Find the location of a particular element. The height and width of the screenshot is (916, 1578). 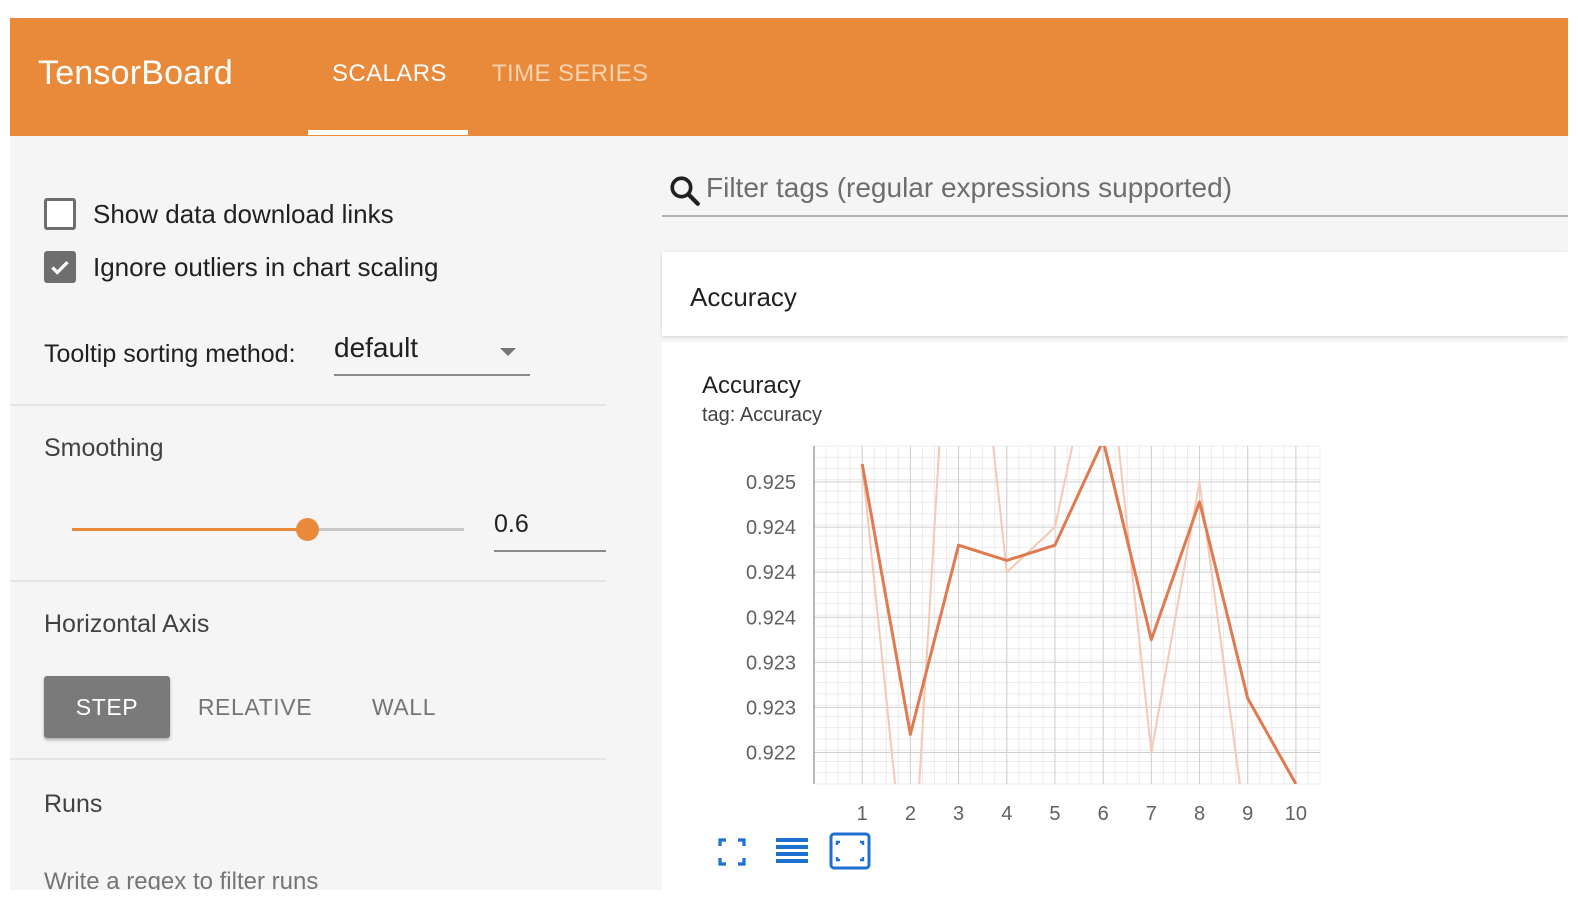

tab-scalars: SCALARS is located at coordinates (389, 74).